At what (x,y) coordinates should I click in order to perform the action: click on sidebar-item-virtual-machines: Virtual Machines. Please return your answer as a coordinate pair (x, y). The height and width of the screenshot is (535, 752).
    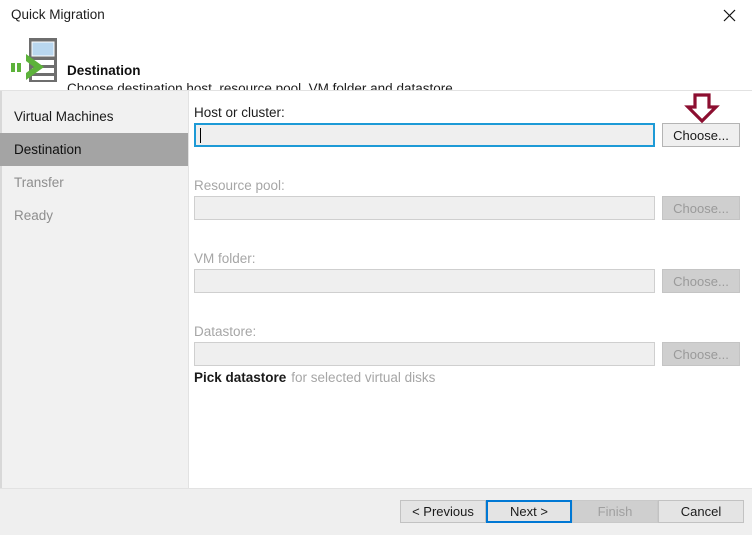
    Looking at the image, I should click on (94, 116).